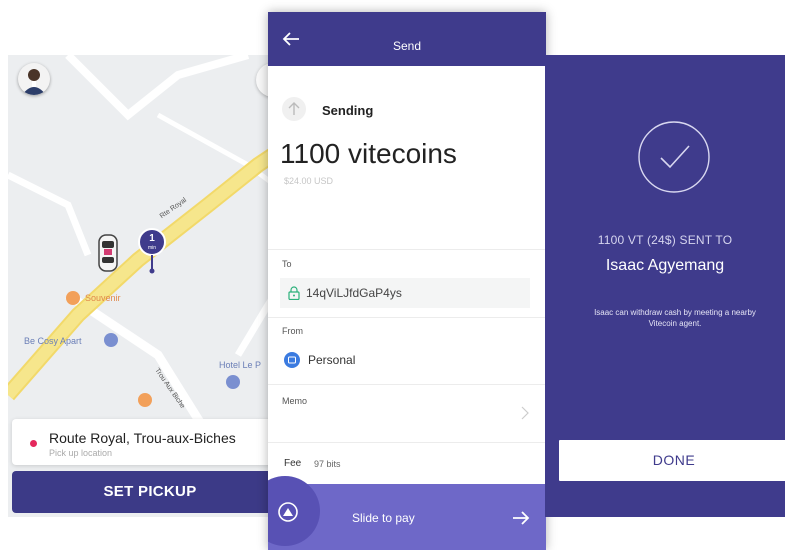 The height and width of the screenshot is (550, 793). I want to click on restaurant-icon, so click(73, 298).